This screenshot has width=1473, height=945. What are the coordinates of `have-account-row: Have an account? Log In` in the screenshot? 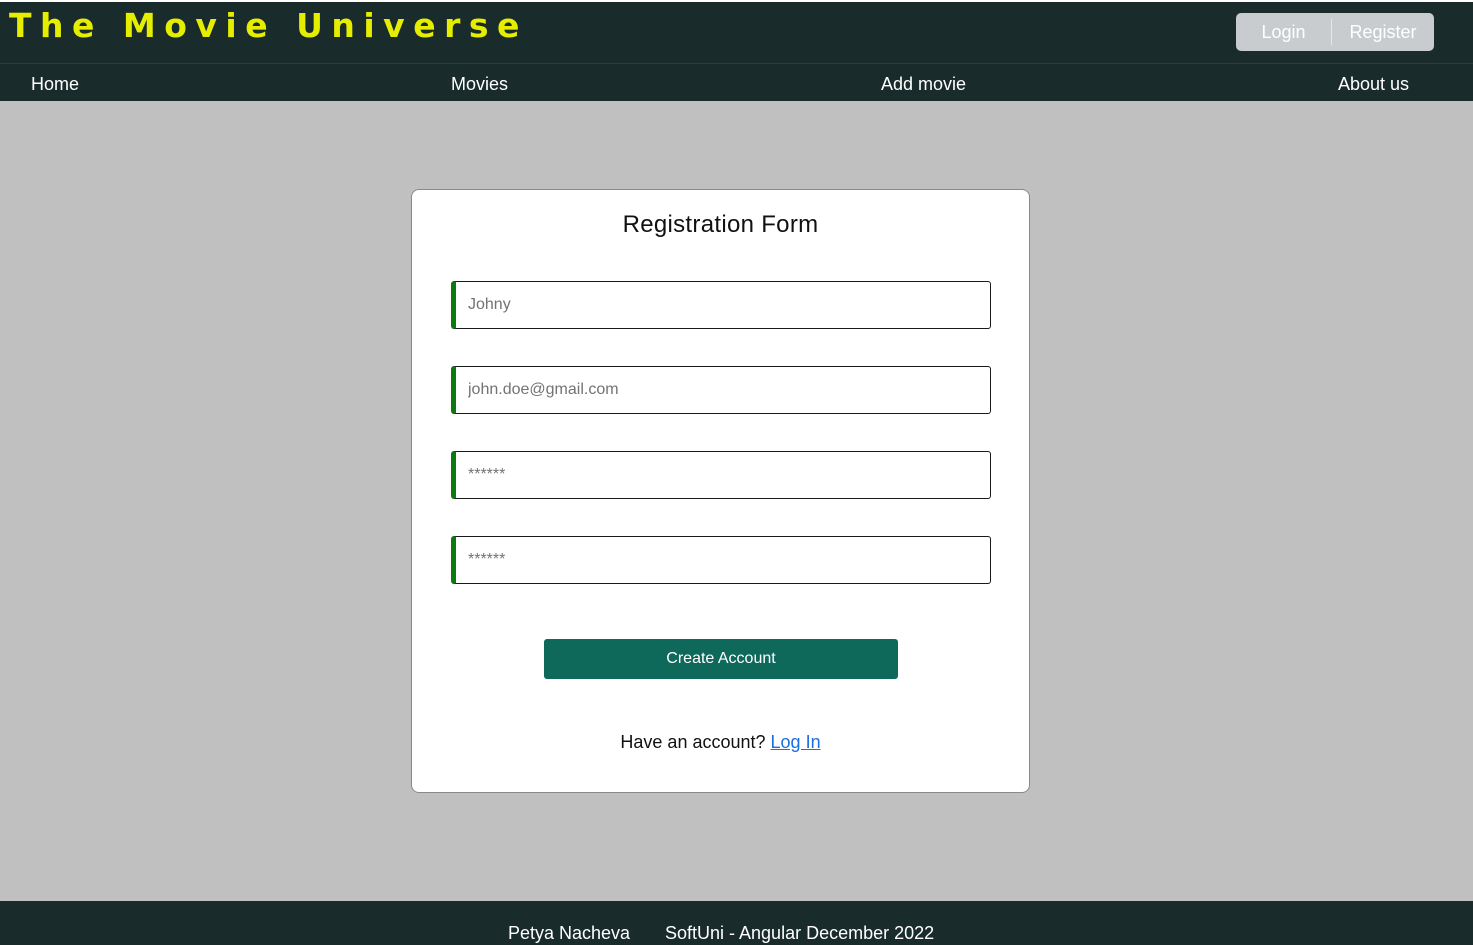 It's located at (720, 742).